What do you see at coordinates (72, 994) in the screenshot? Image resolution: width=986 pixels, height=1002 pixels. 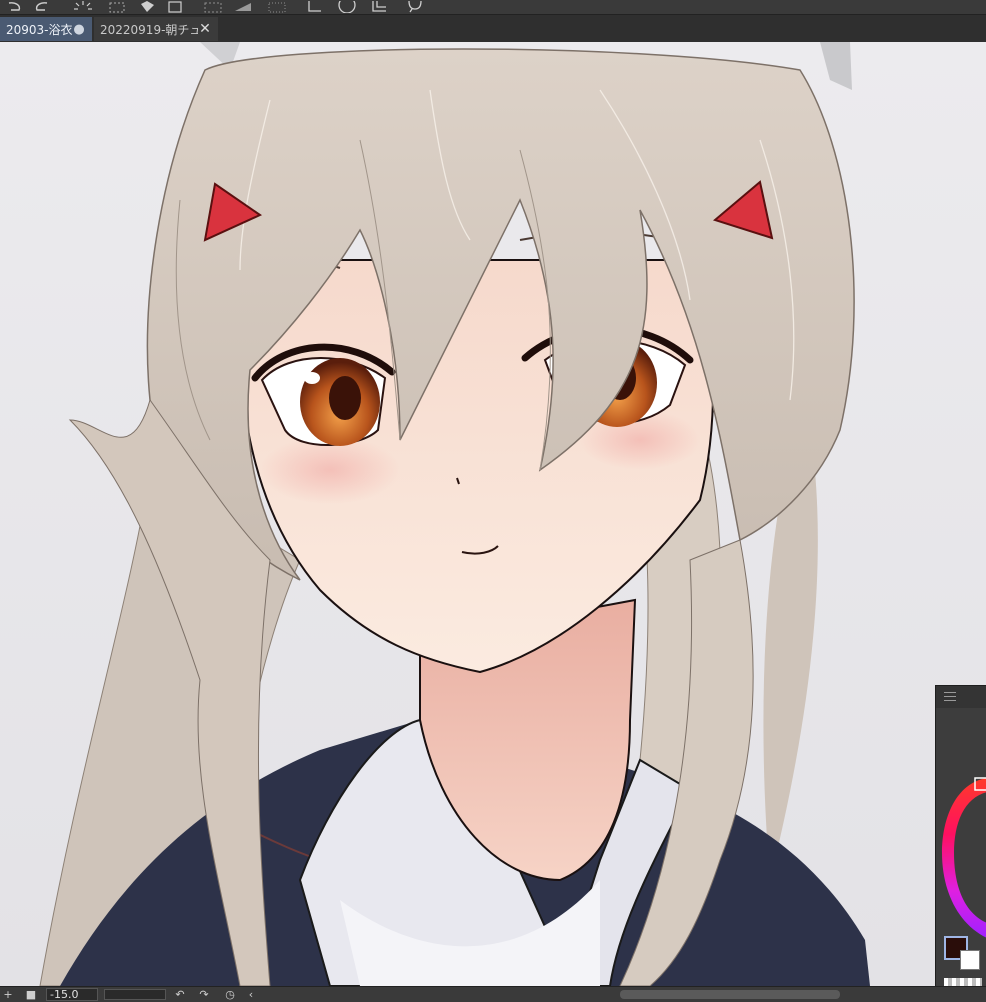 I see `zoom-input: -15.0` at bounding box center [72, 994].